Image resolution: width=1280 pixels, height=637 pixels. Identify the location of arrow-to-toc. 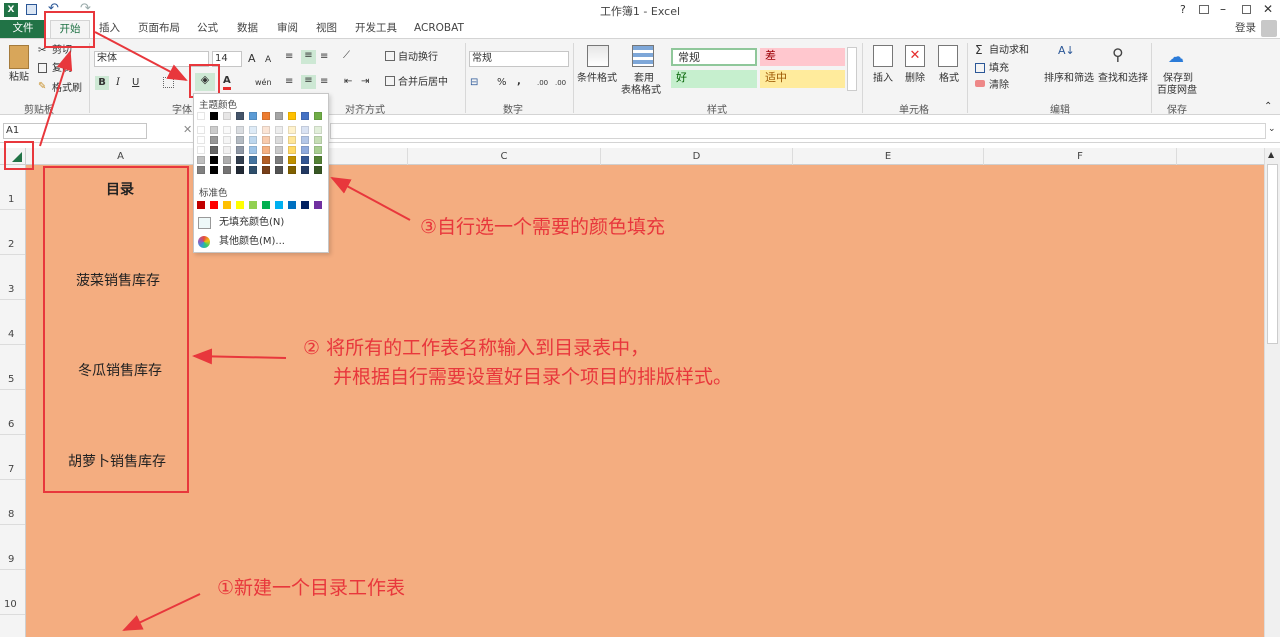
(239, 356).